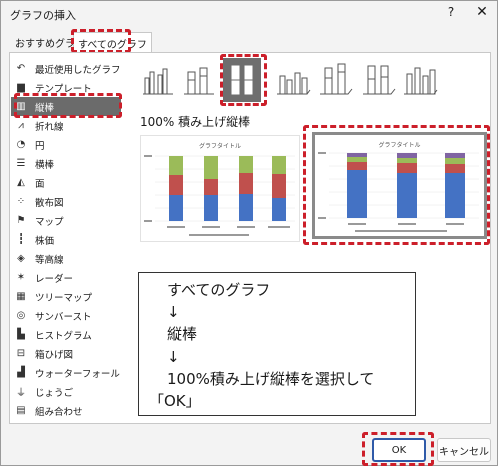 The height and width of the screenshot is (466, 498). I want to click on chart-type-item: ✶ レーダー, so click(66, 277).